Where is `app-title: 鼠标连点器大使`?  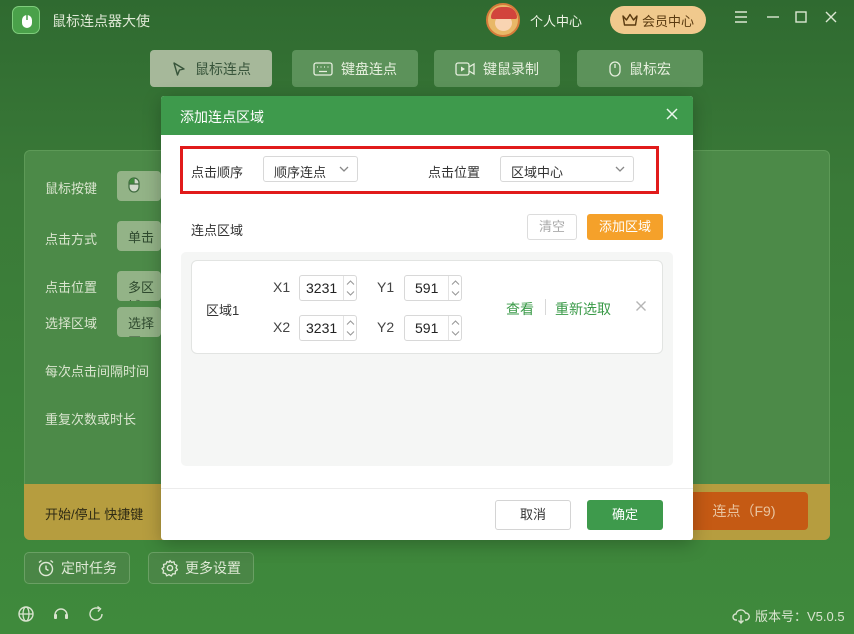 app-title: 鼠标连点器大使 is located at coordinates (101, 21).